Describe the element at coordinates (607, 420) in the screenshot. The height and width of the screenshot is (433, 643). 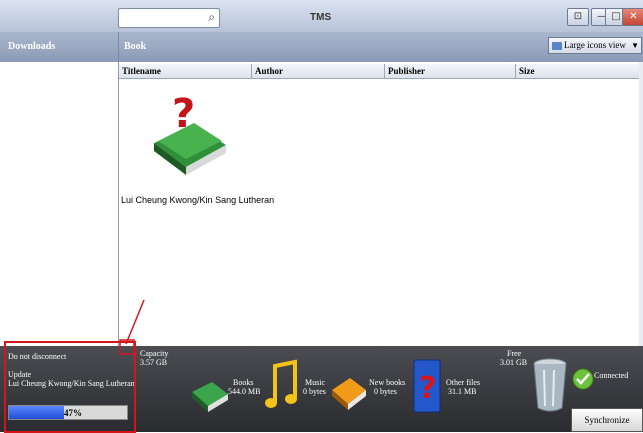
I see `synchronize-button: Synchronize` at that location.